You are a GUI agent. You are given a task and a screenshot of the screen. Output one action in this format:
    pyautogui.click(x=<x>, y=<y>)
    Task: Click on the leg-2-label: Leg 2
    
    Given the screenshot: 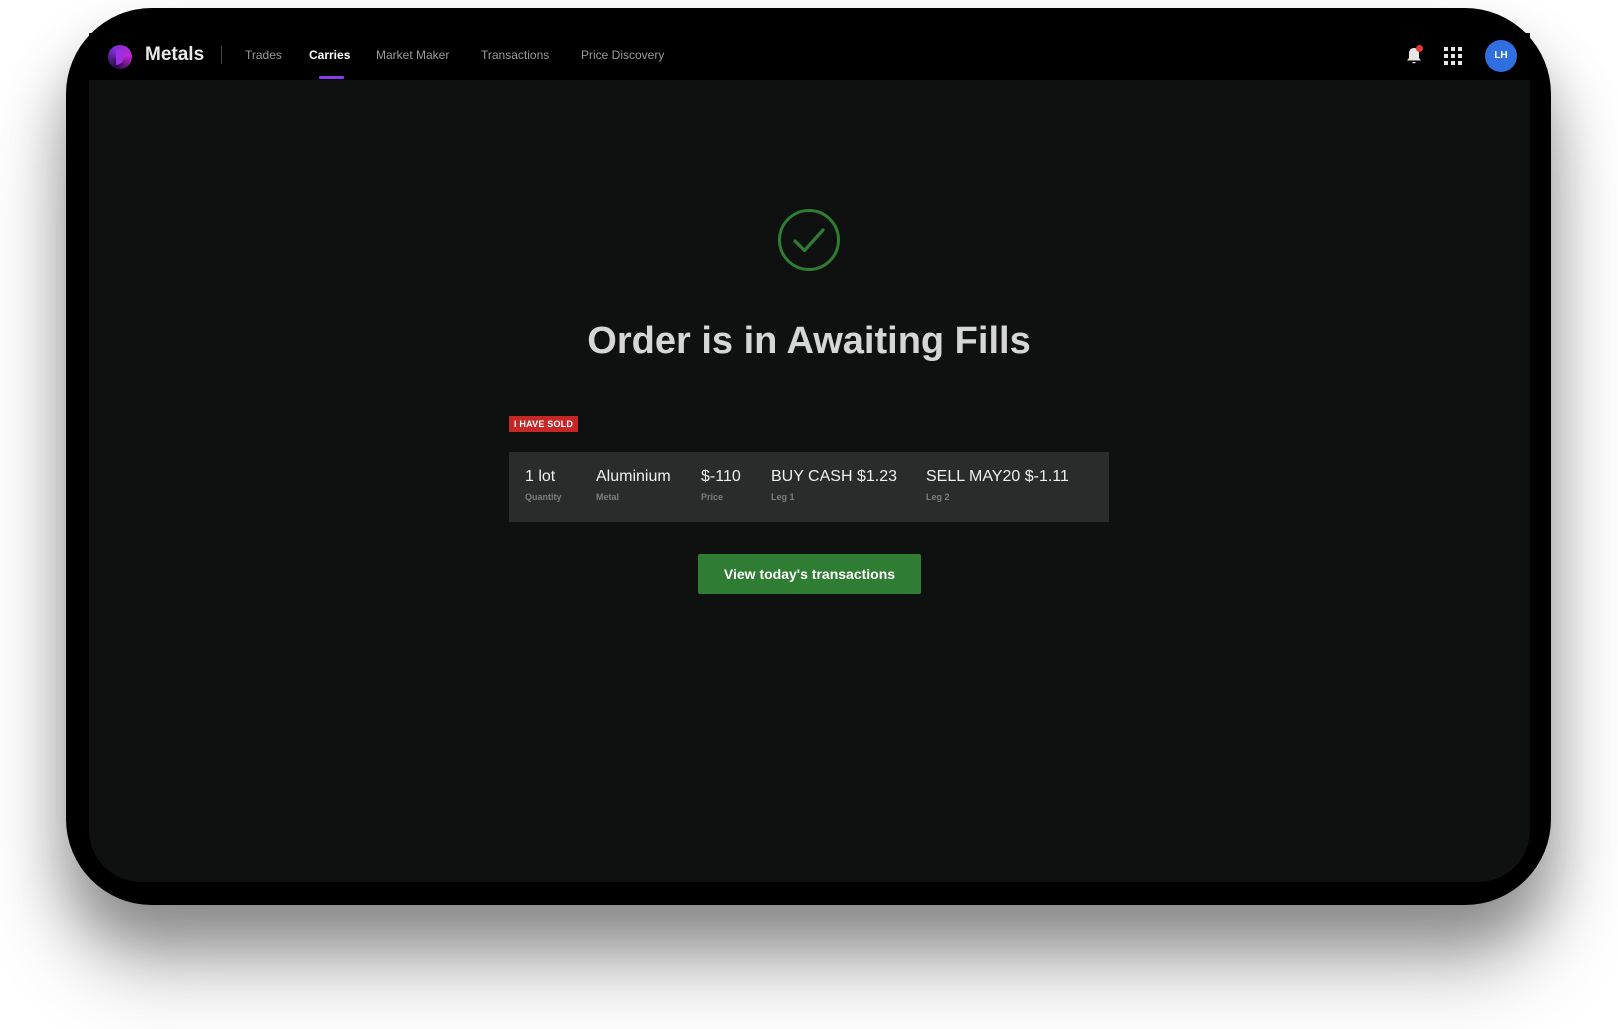 What is the action you would take?
    pyautogui.click(x=938, y=497)
    